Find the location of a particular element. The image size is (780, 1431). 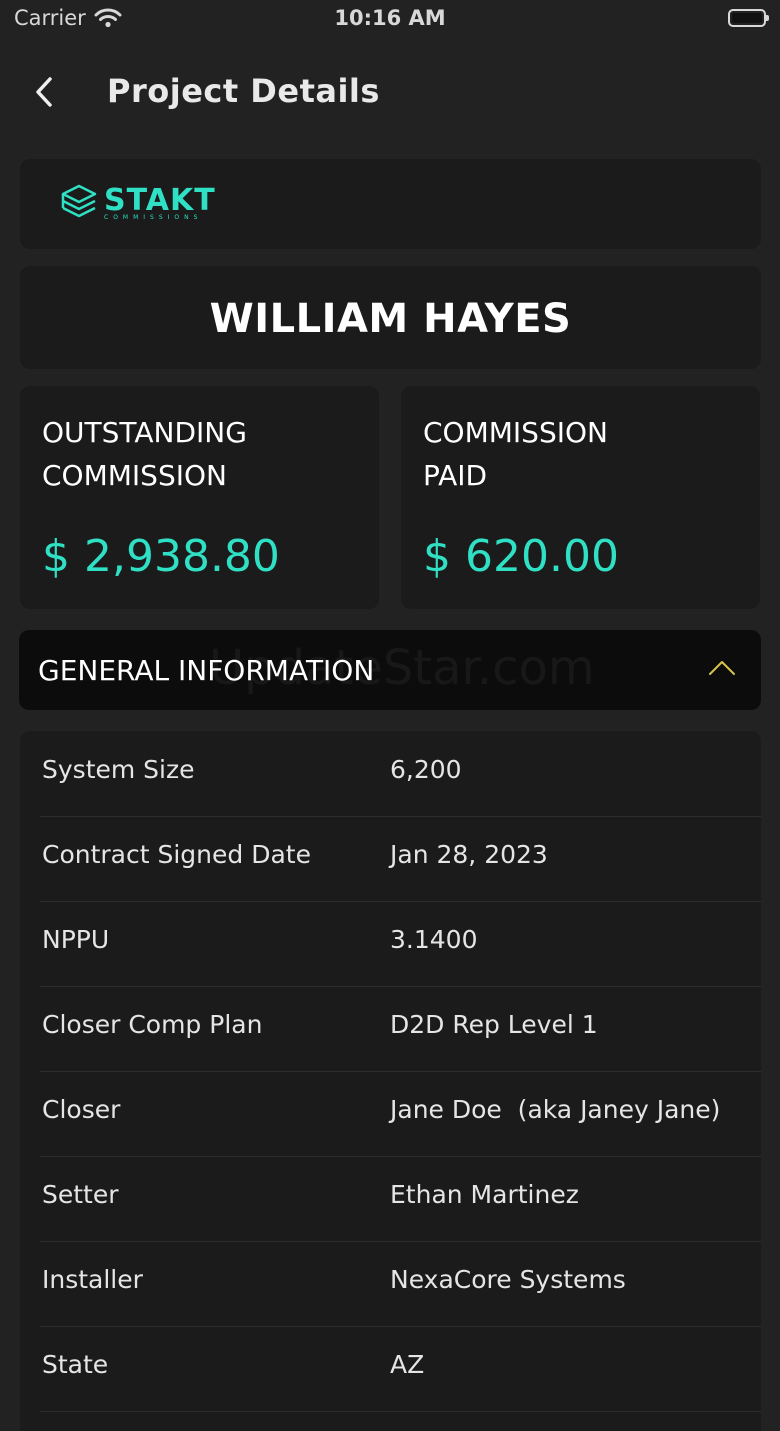

row-label: Contract Signed Date is located at coordinates (176, 854).